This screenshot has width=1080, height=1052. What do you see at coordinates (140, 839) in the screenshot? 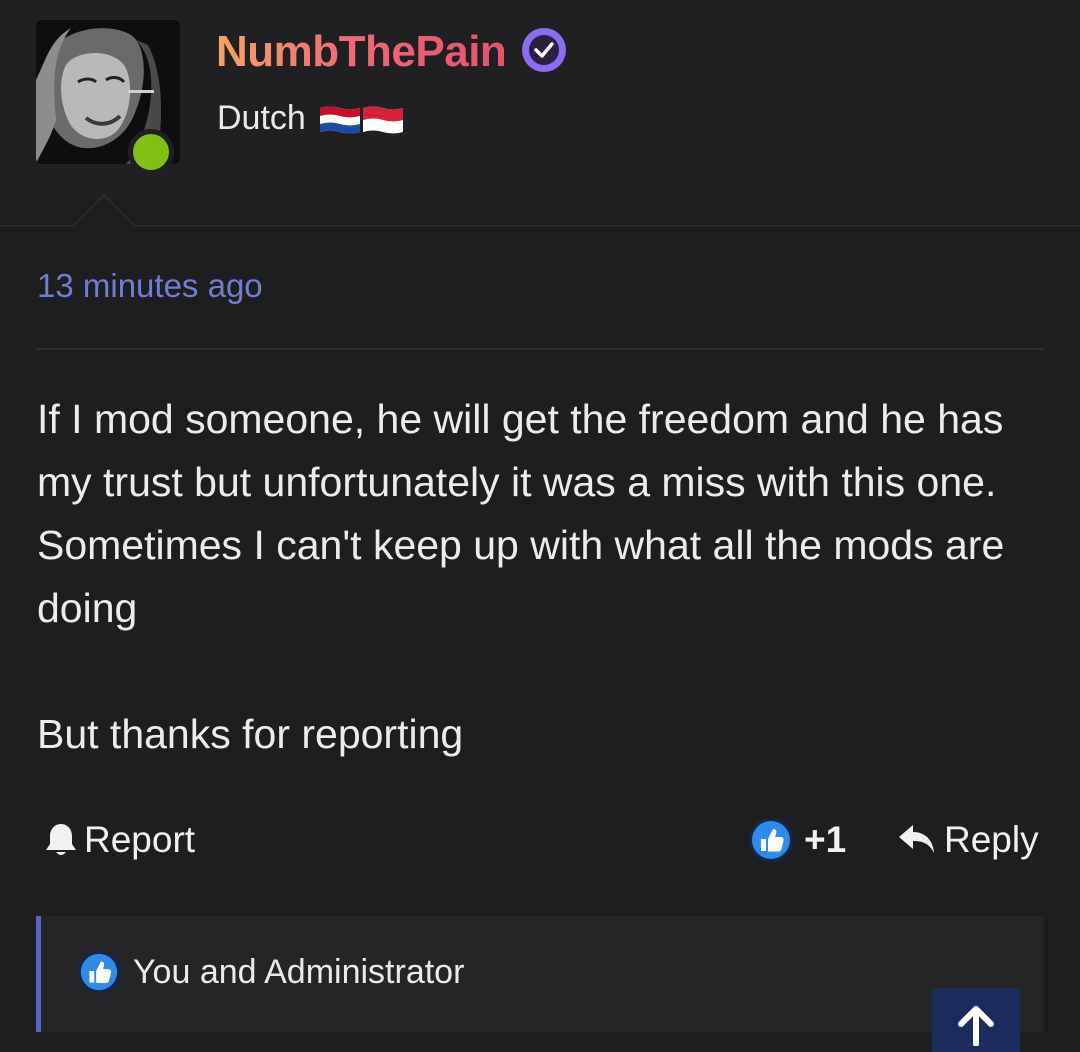
I see `report-label: Report` at bounding box center [140, 839].